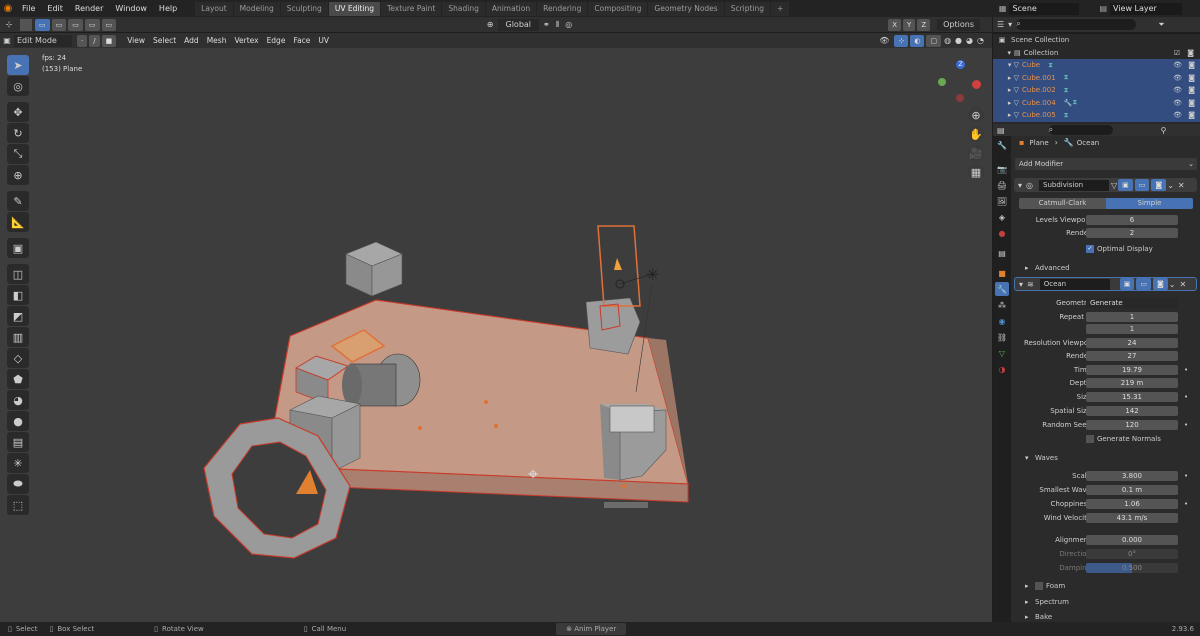 The height and width of the screenshot is (636, 1200). What do you see at coordinates (1002, 305) in the screenshot?
I see `particles-tab-icon: ⁂` at bounding box center [1002, 305].